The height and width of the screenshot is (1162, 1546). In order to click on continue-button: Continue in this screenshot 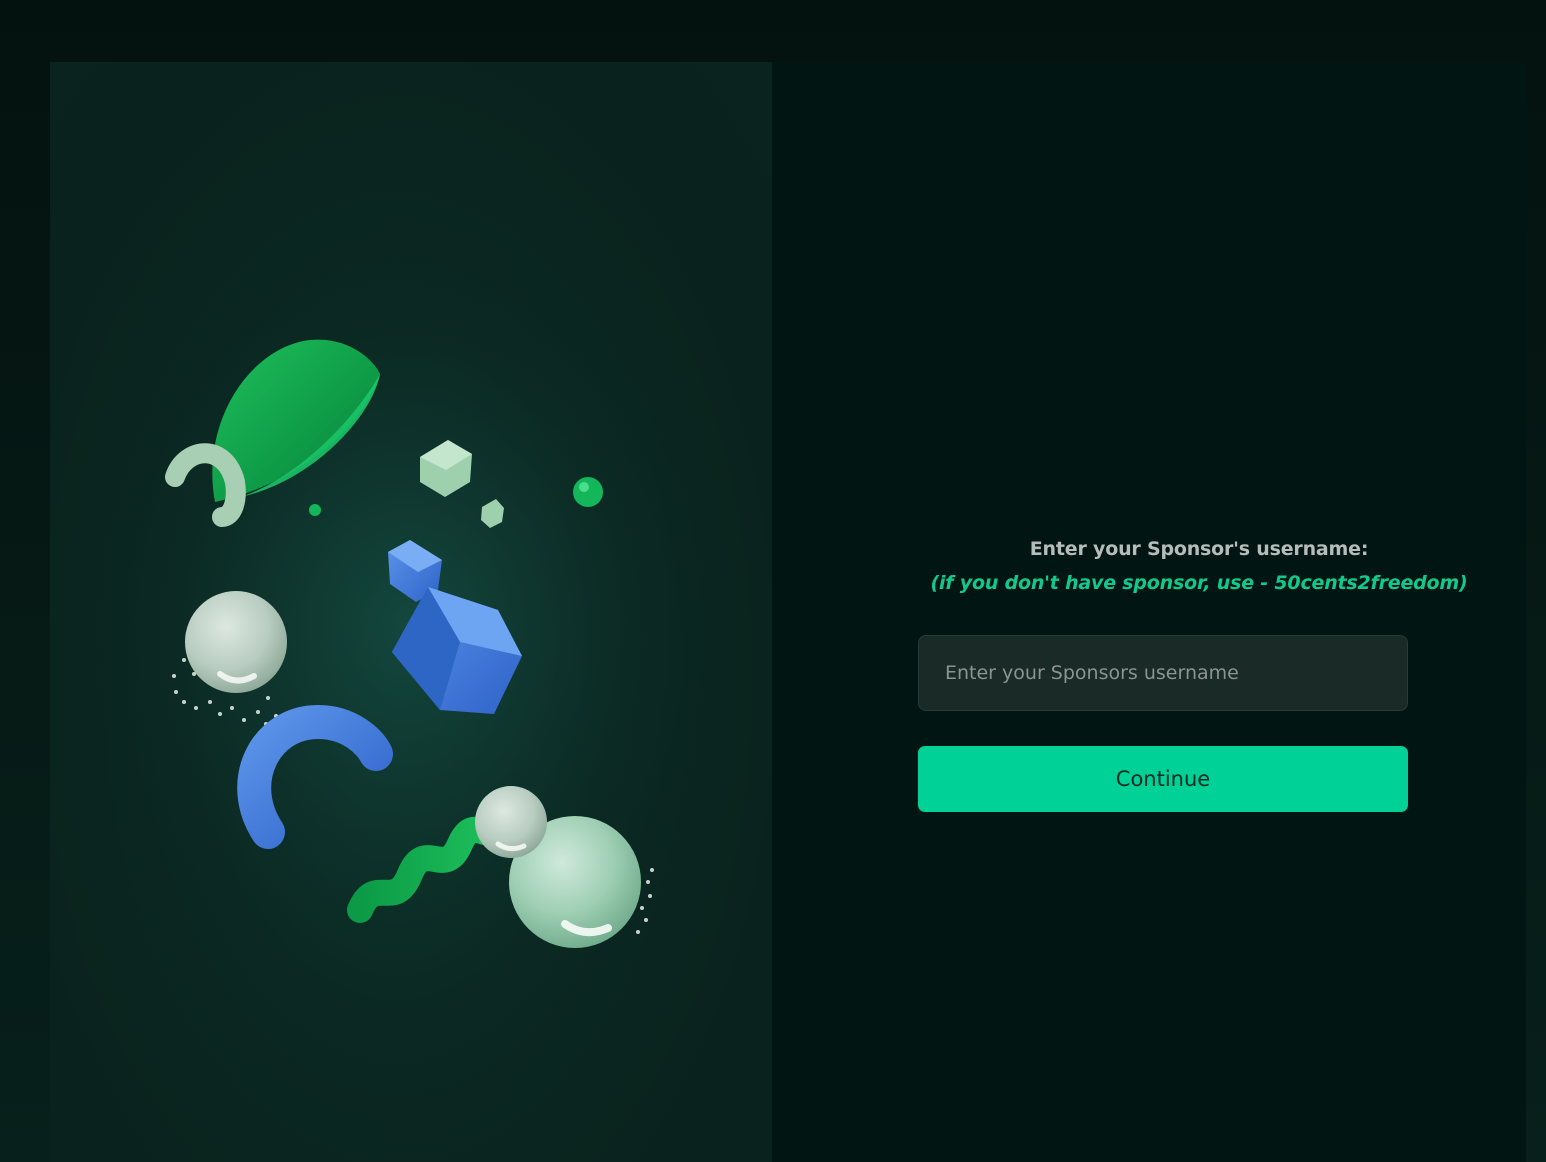, I will do `click(1163, 779)`.